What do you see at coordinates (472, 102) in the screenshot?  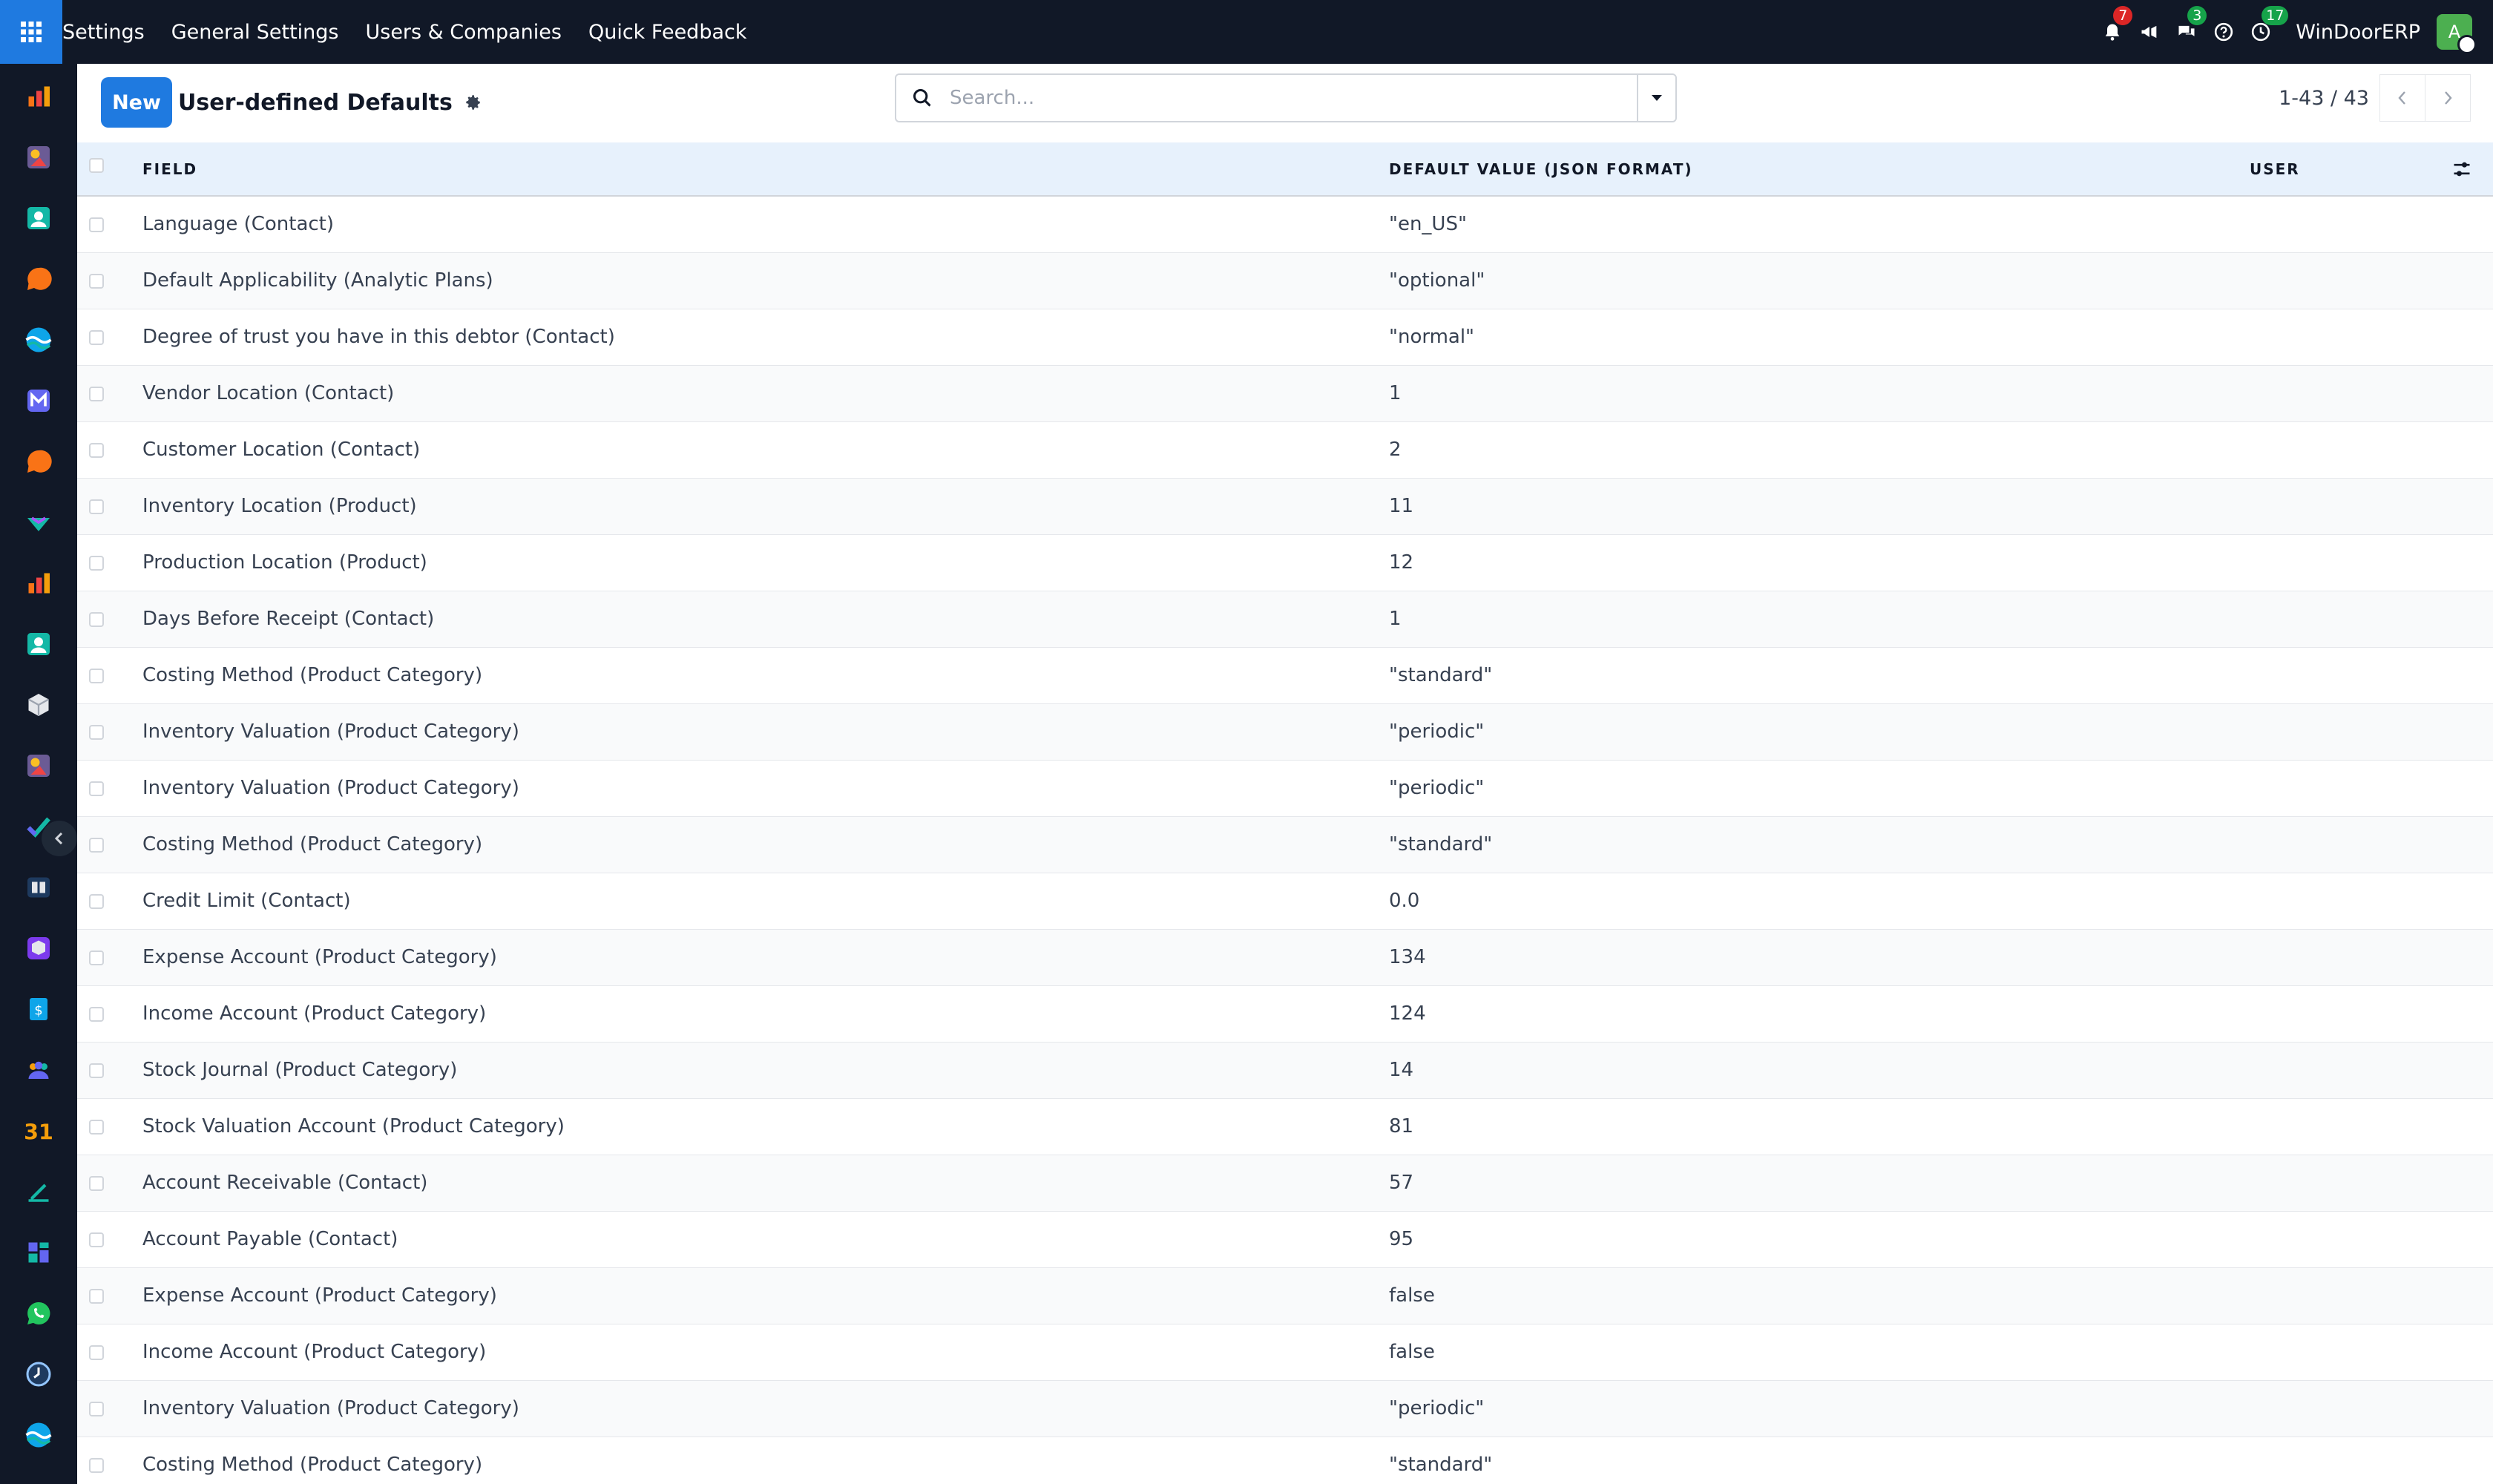 I see `gear-icon` at bounding box center [472, 102].